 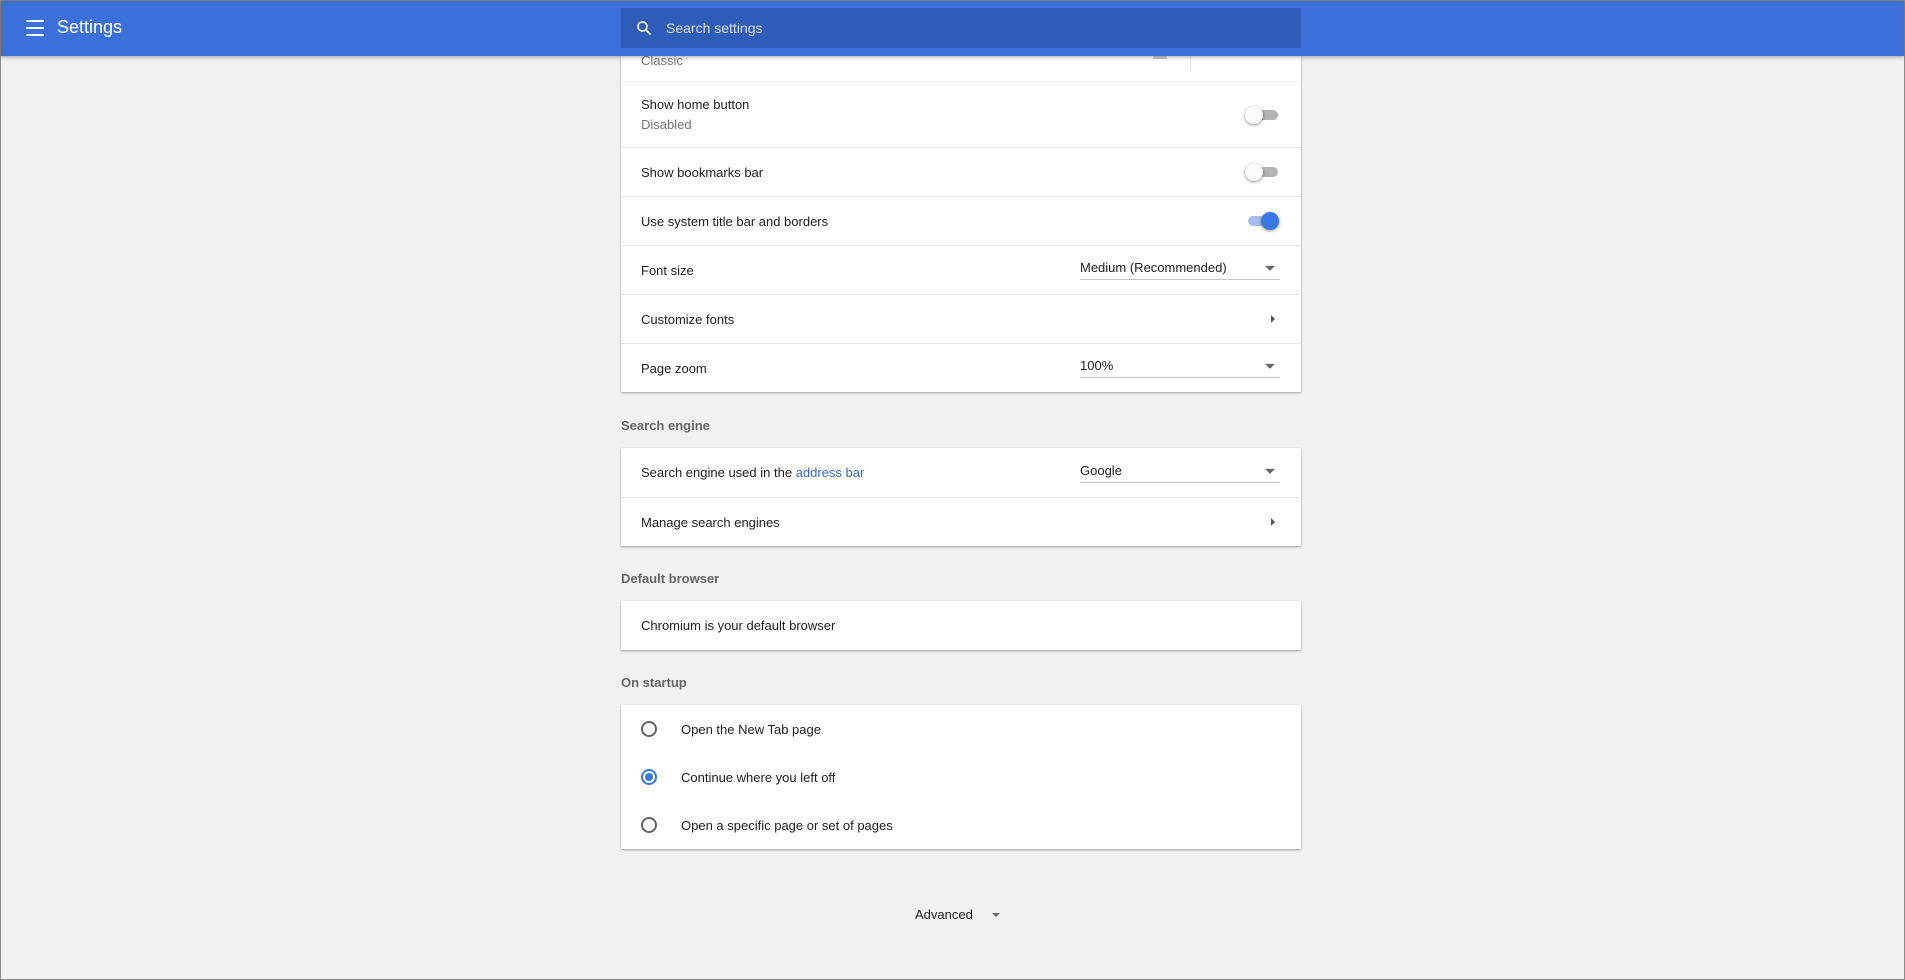 What do you see at coordinates (670, 578) in the screenshot?
I see `default-browser-heading: Default browser` at bounding box center [670, 578].